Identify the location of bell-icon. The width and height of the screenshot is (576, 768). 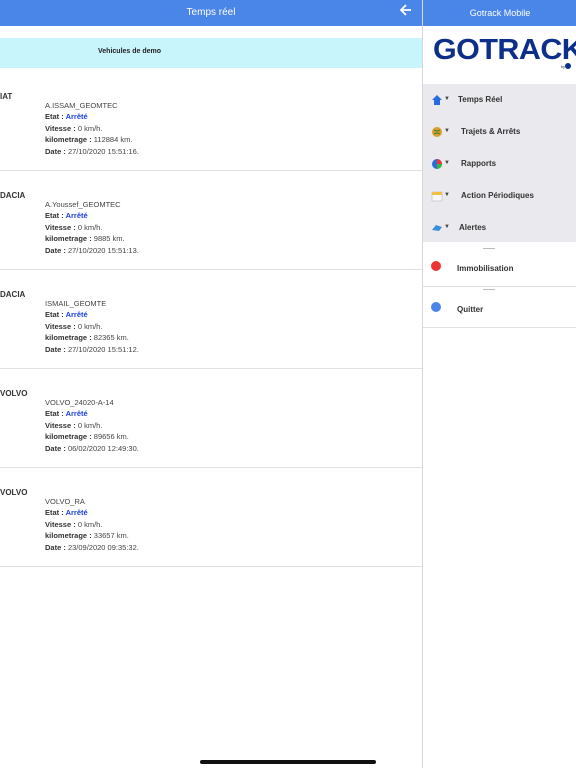
(437, 228).